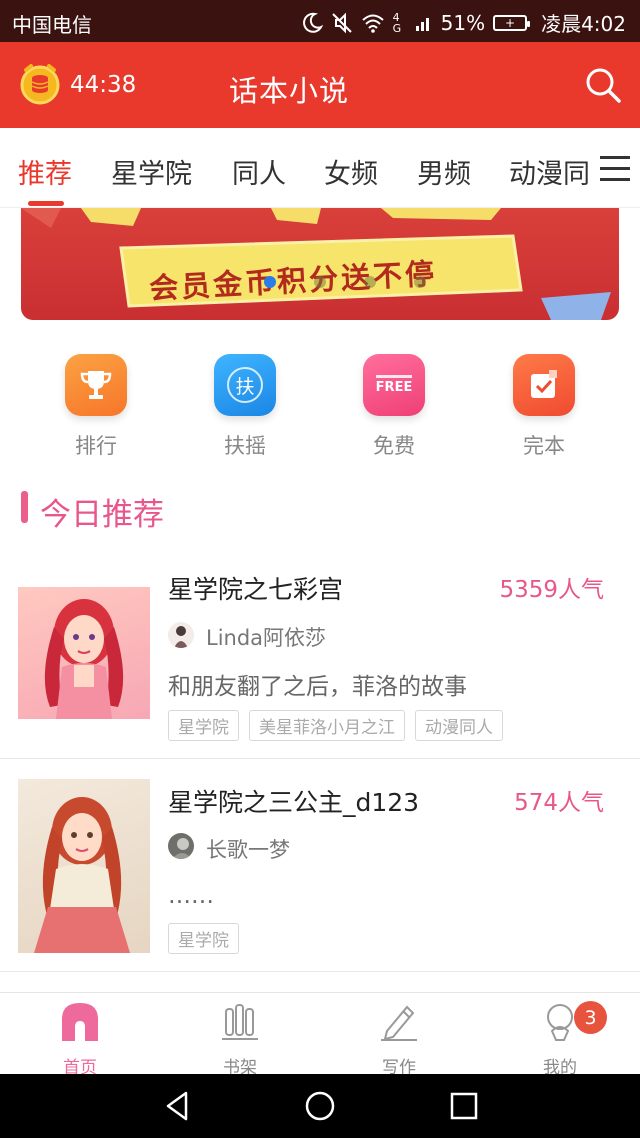  I want to click on notification-badge: 3, so click(590, 1017).